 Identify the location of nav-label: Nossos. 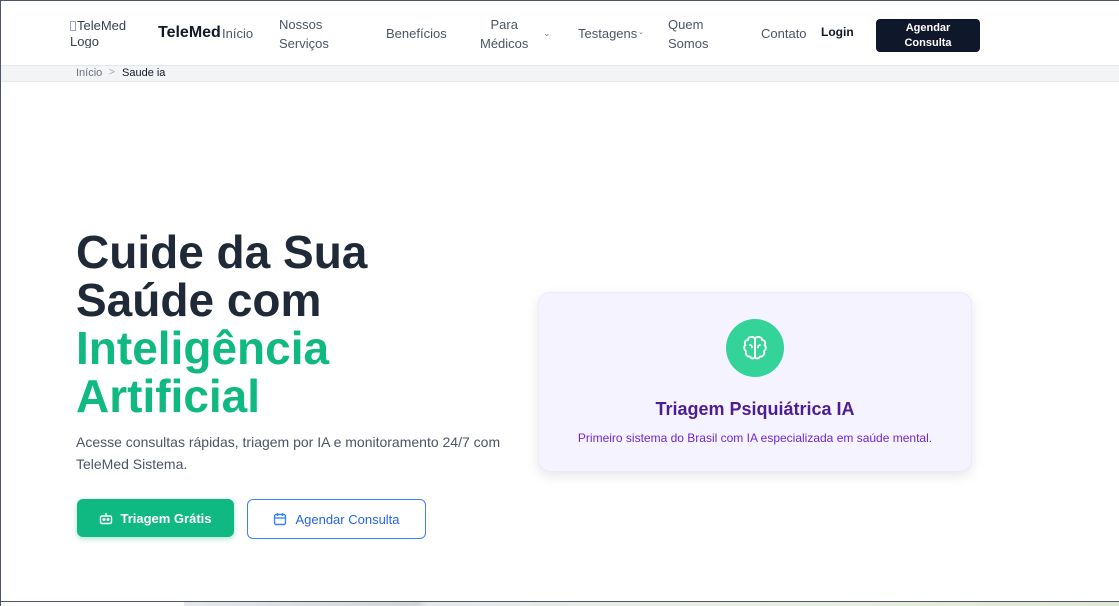
(301, 24).